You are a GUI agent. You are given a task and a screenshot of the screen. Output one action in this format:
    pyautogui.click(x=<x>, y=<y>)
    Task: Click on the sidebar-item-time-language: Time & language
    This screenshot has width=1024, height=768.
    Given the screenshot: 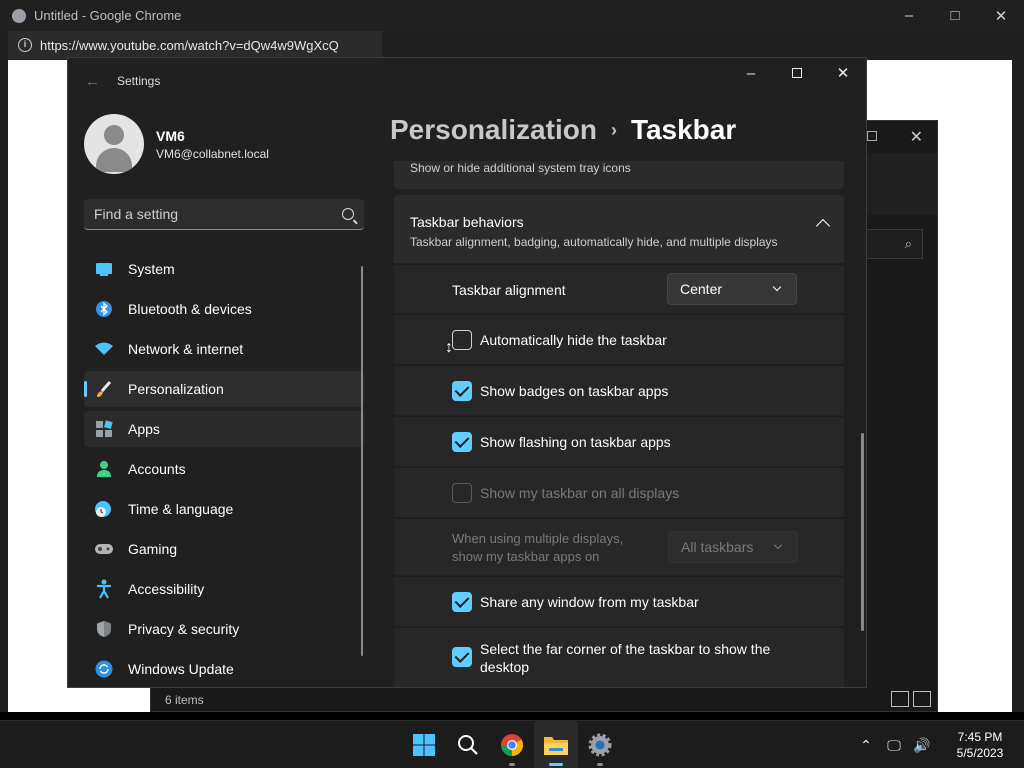 What is the action you would take?
    pyautogui.click(x=224, y=509)
    